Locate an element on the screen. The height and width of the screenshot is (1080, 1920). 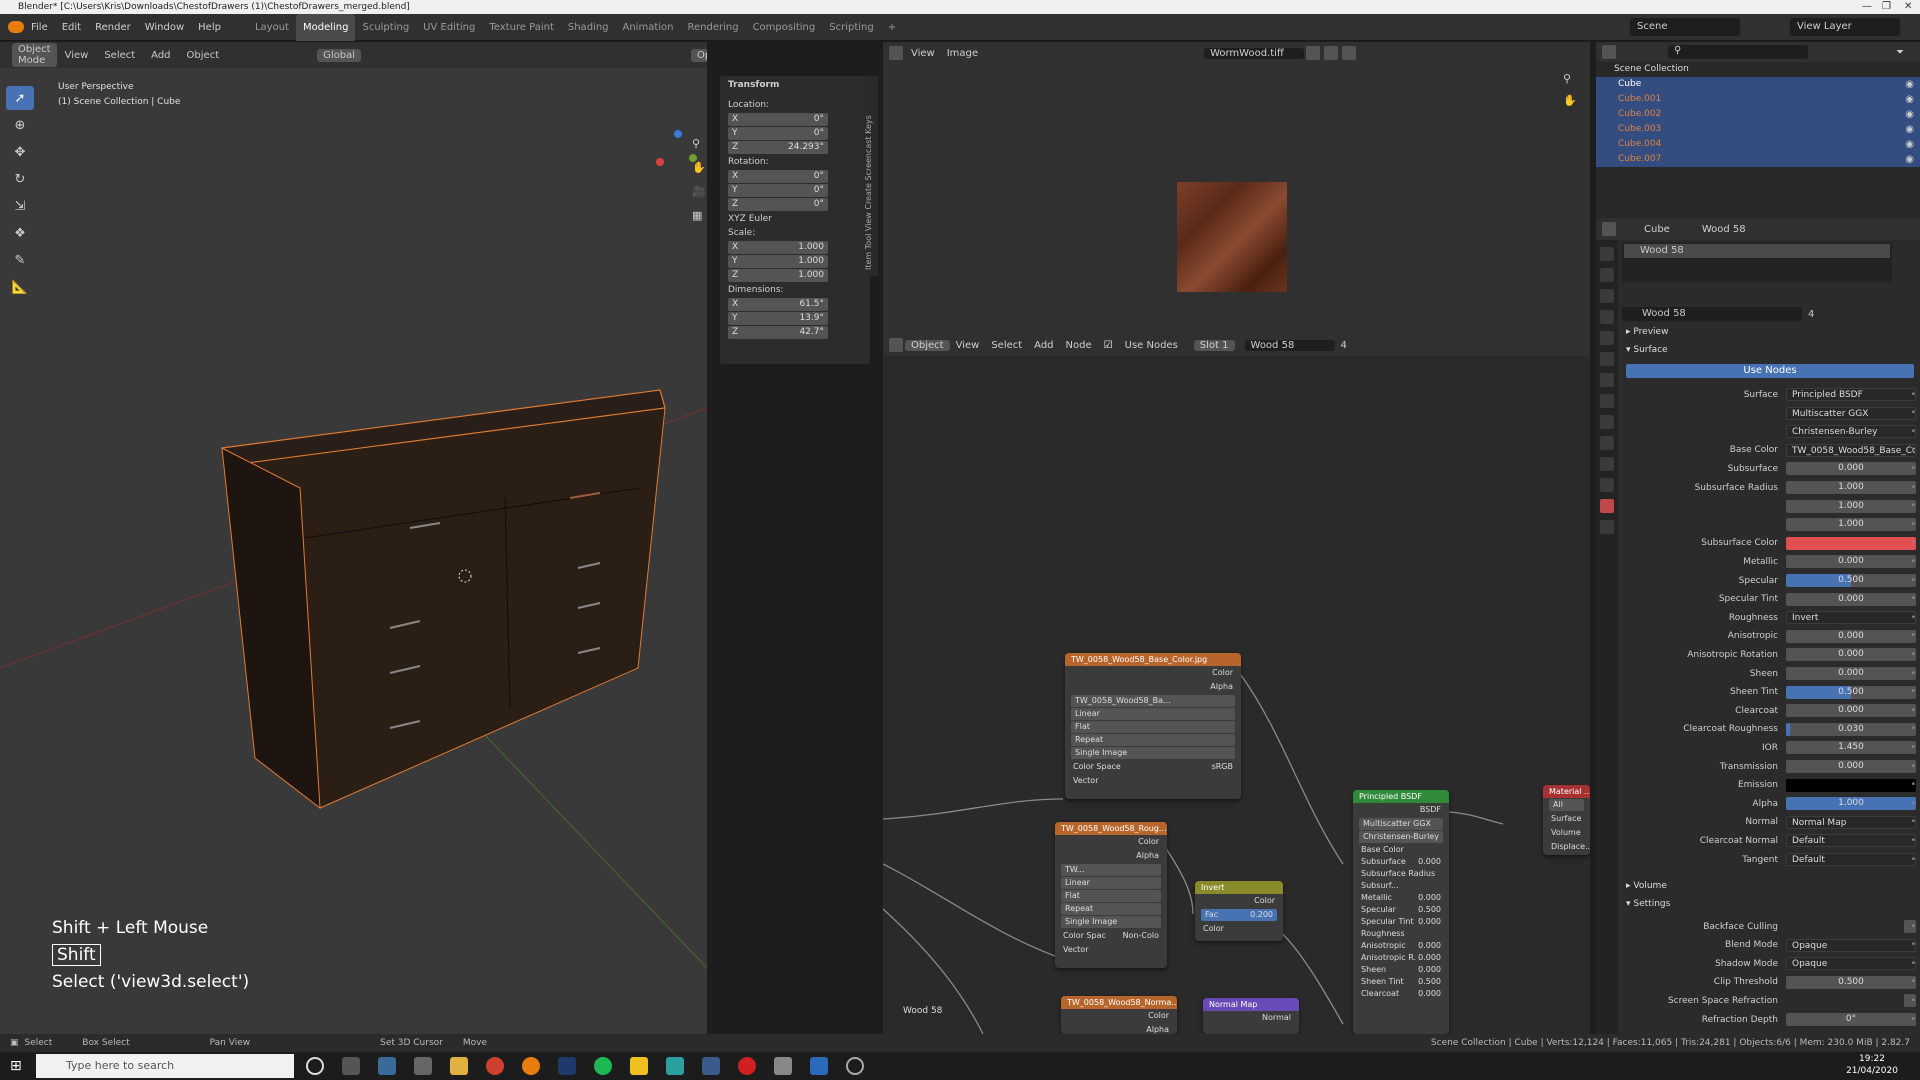
scale-z: Z 1.000 is located at coordinates (778, 275).